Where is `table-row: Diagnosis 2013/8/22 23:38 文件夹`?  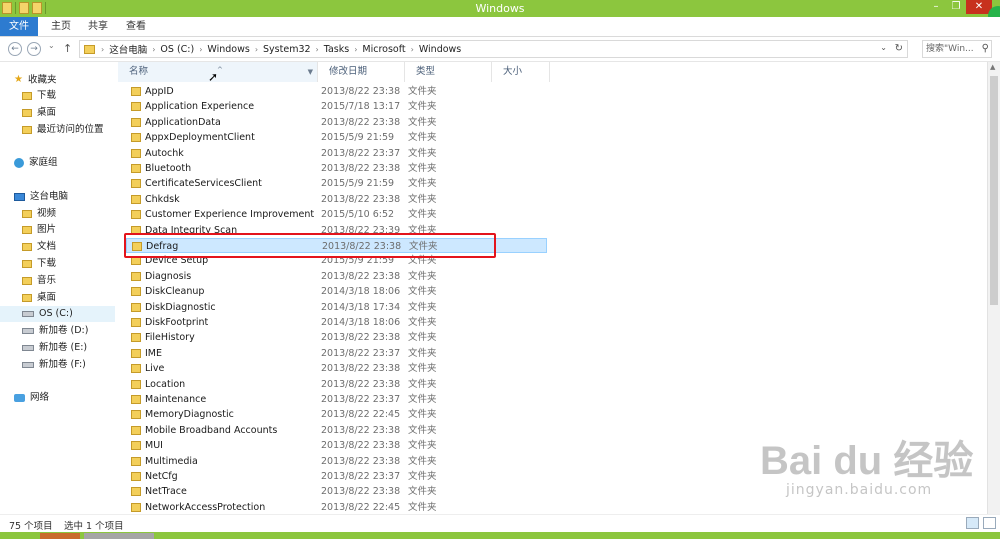
table-row: Diagnosis 2013/8/22 23:38 文件夹 is located at coordinates (336, 276).